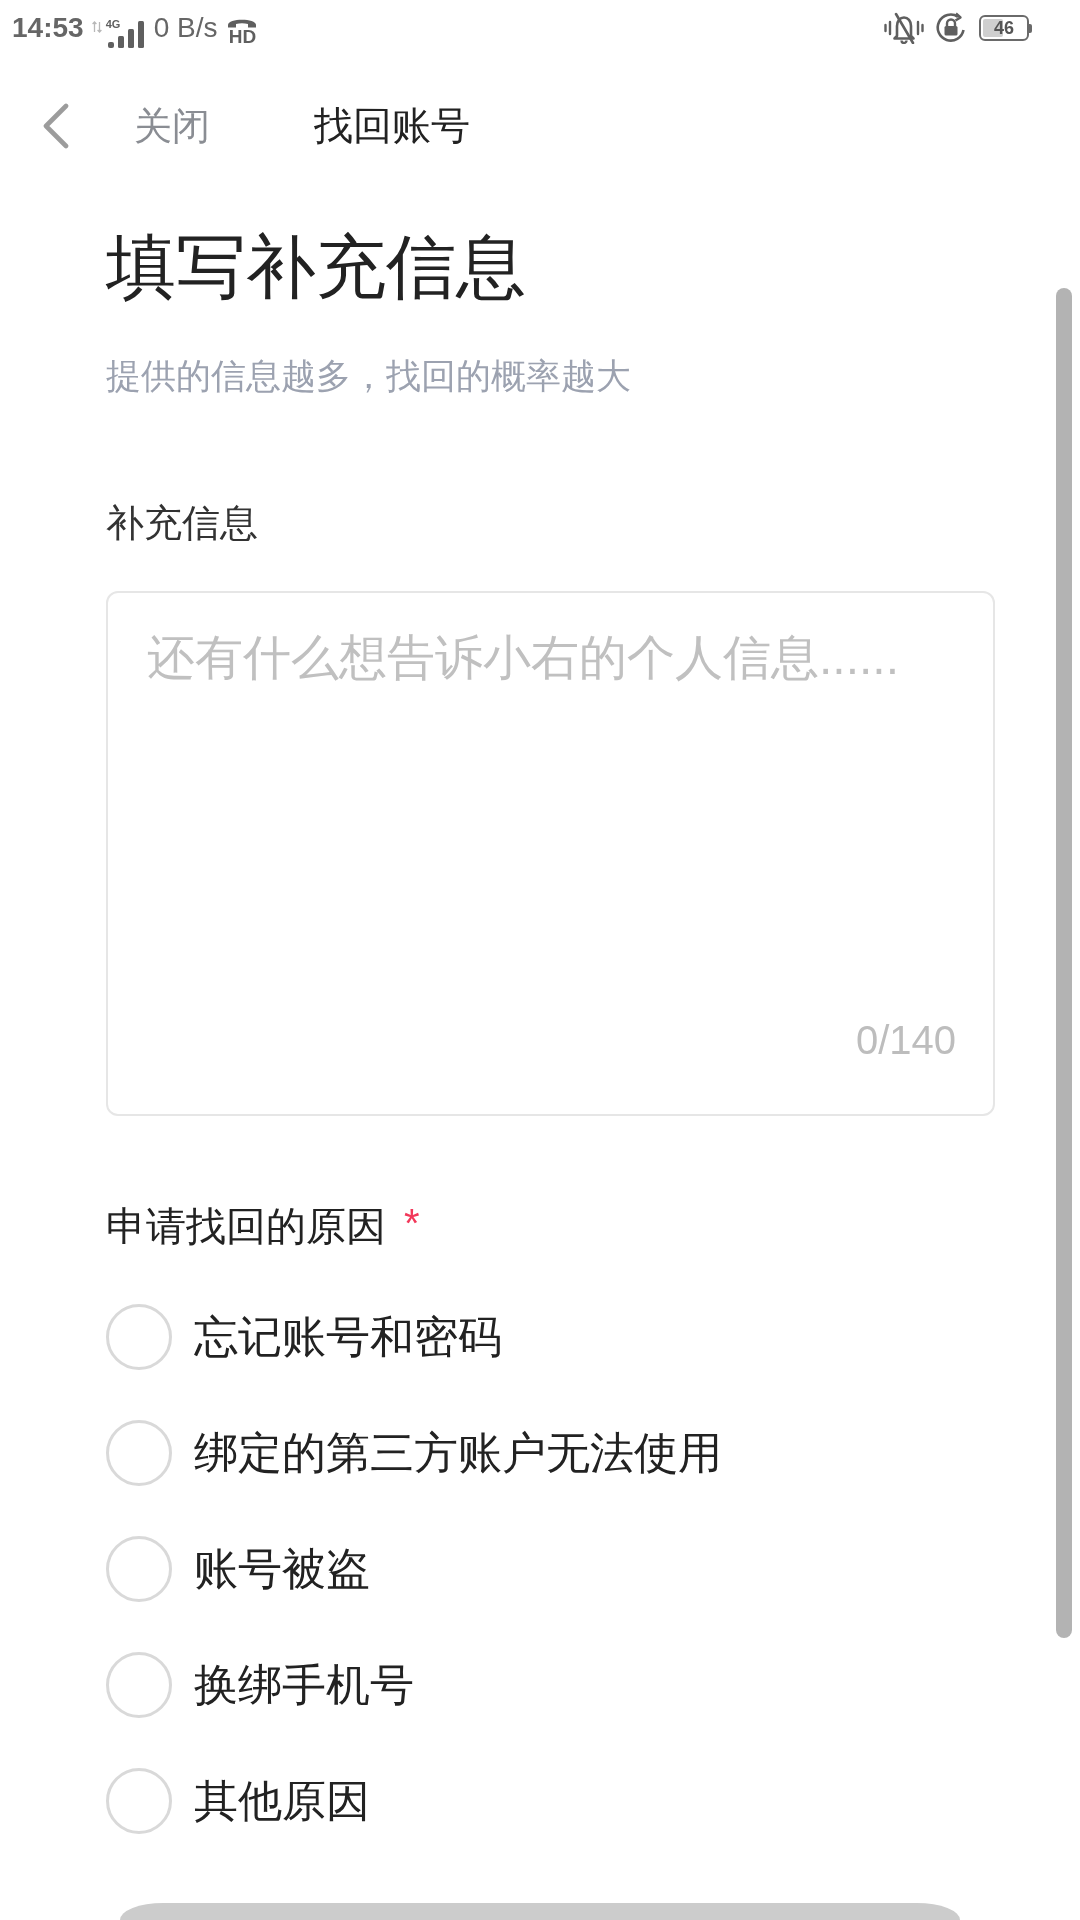 This screenshot has height=1920, width=1080. Describe the element at coordinates (904, 28) in the screenshot. I see `muted-bell-icon` at that location.